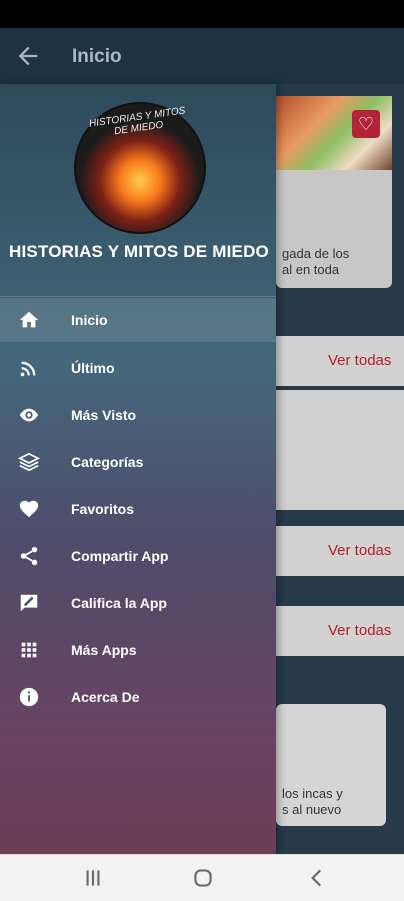 The height and width of the screenshot is (901, 404). I want to click on menu-item-ultimo: Último, so click(138, 368).